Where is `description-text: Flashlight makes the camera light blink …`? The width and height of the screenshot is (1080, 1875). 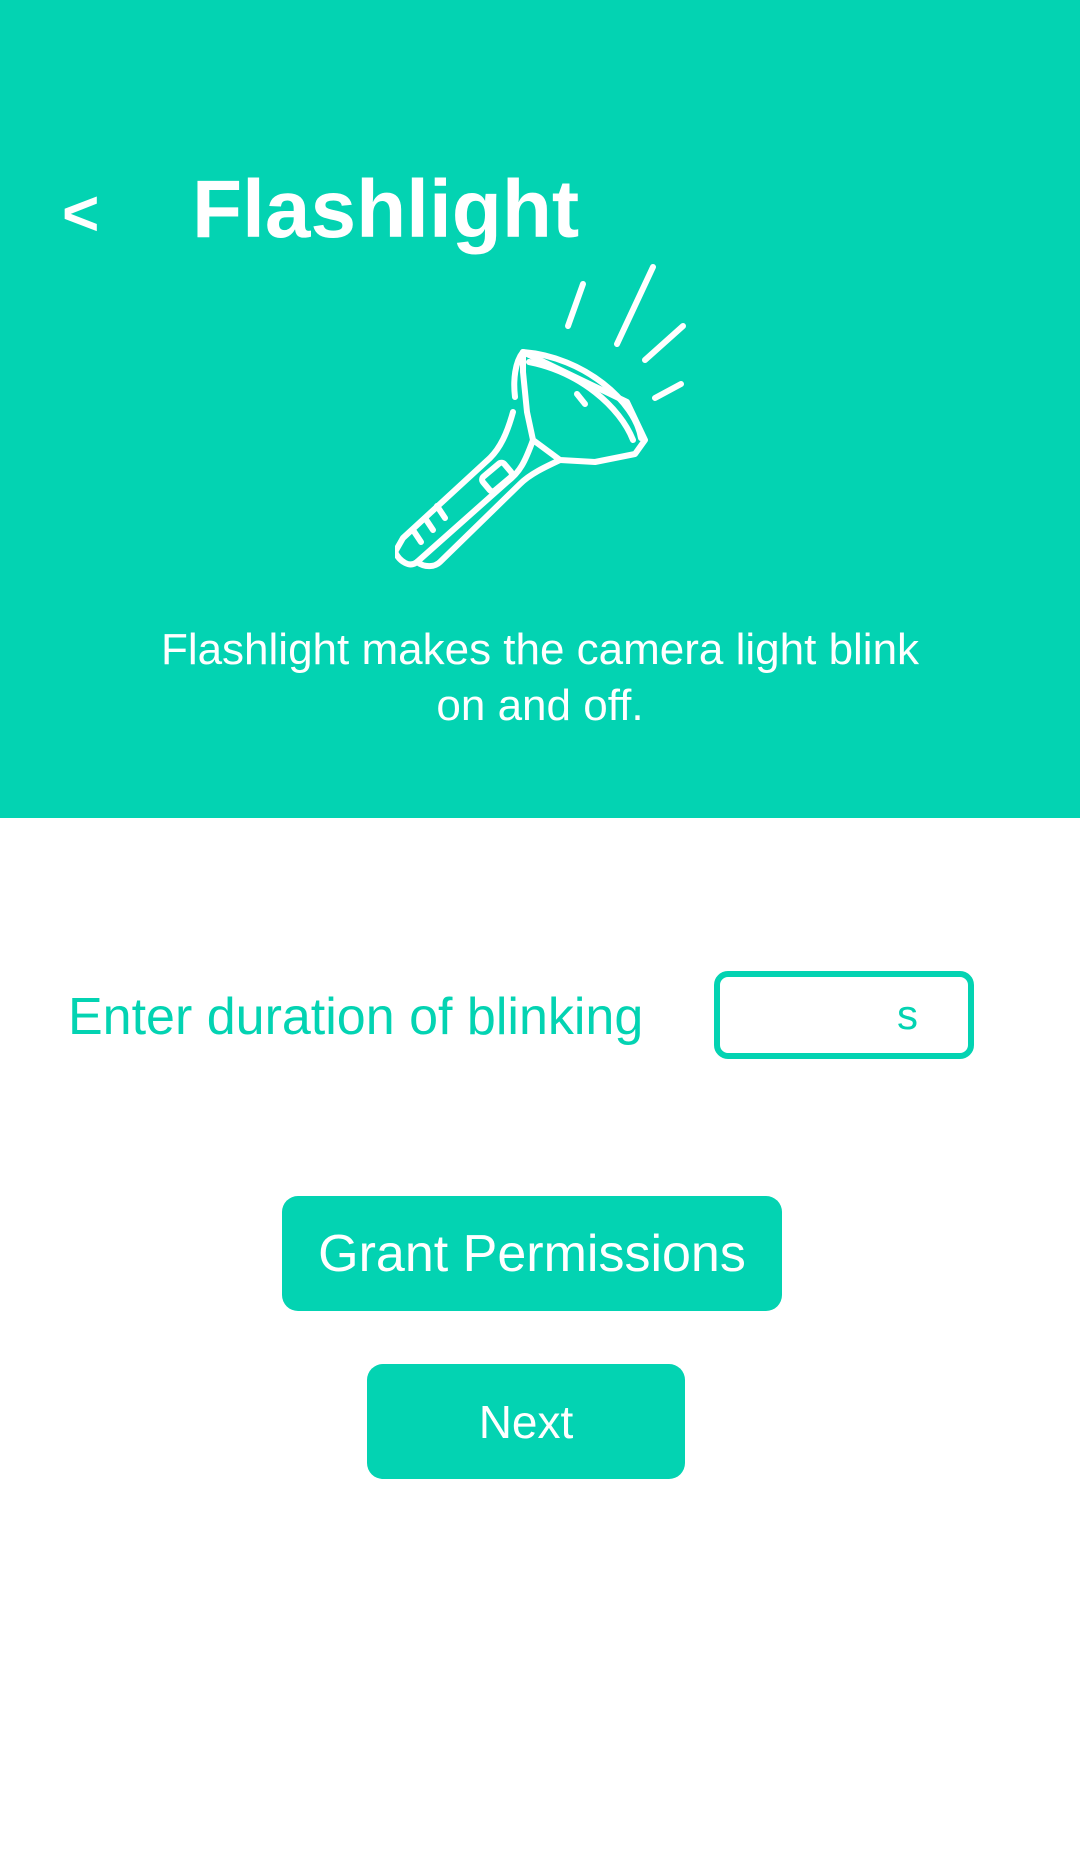 description-text: Flashlight makes the camera light blink … is located at coordinates (540, 677).